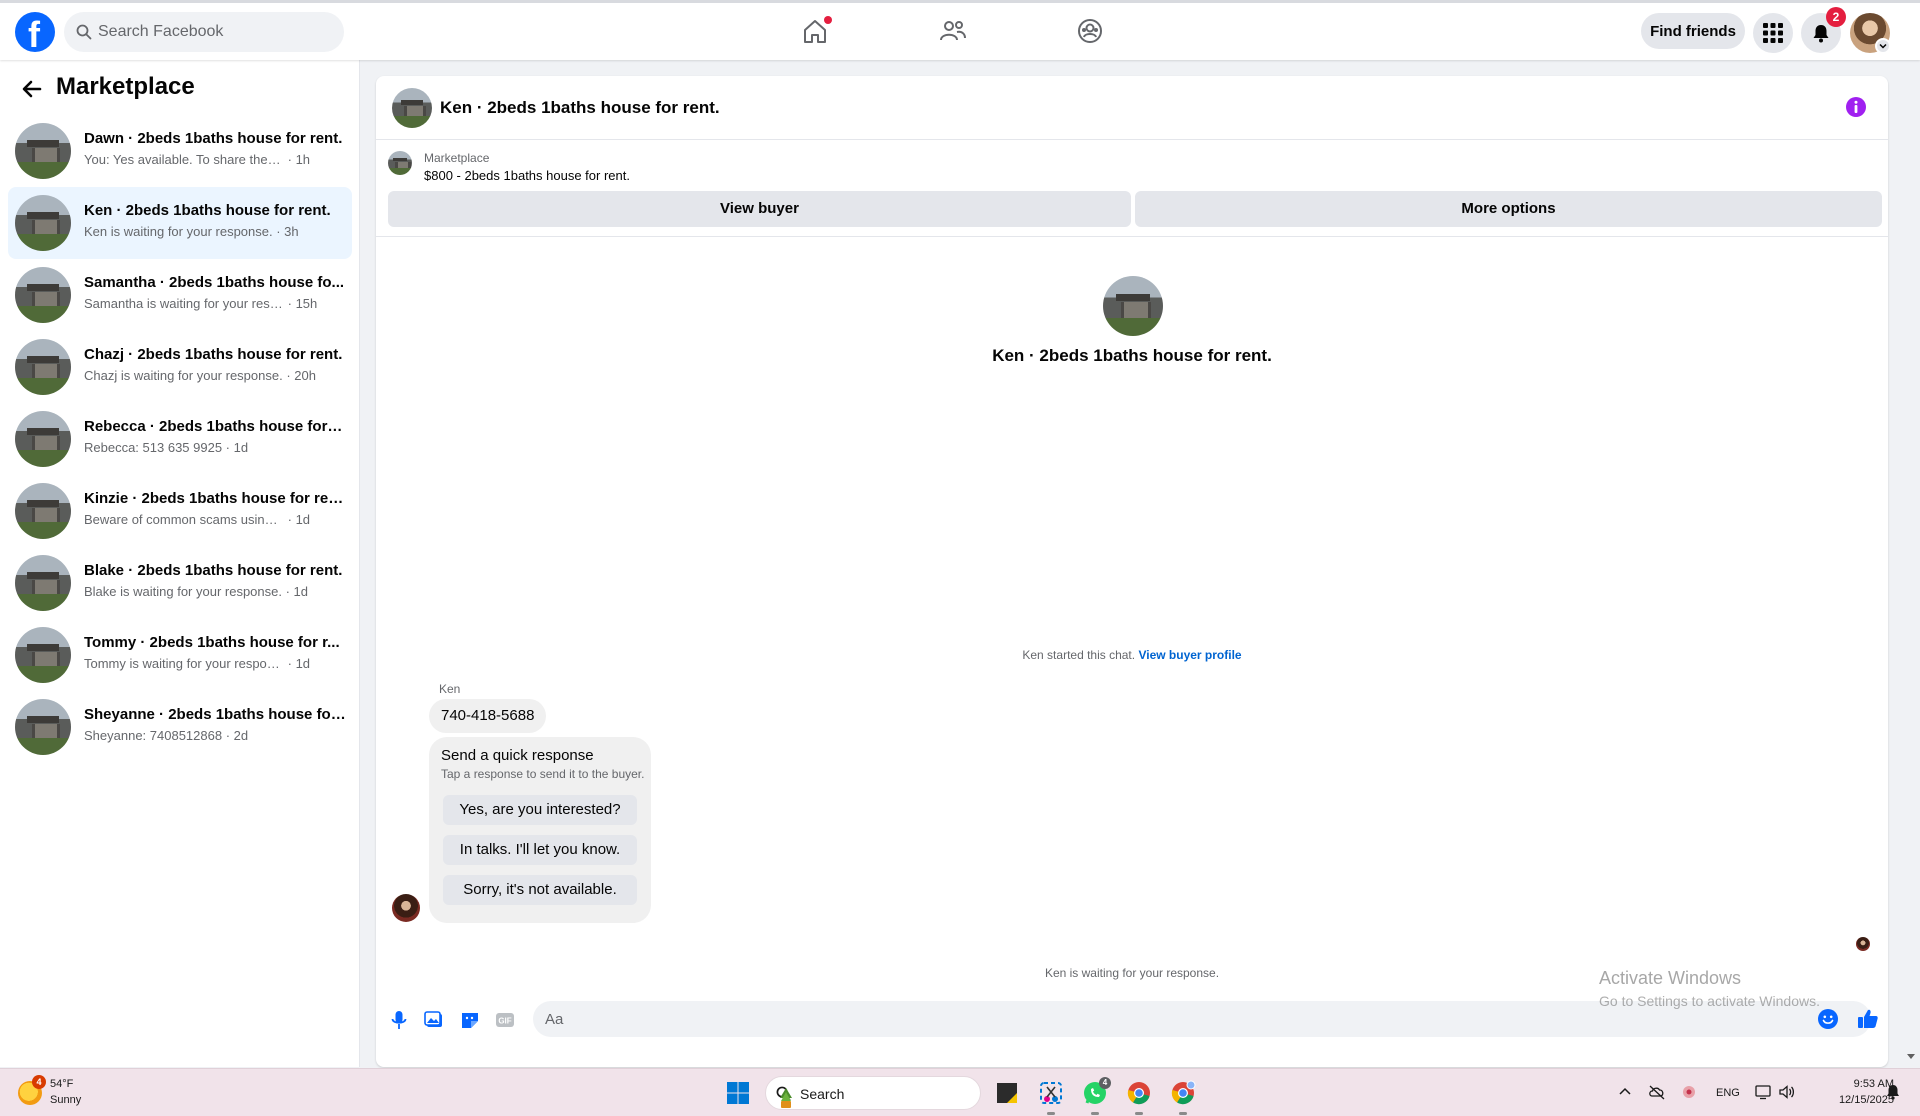 This screenshot has height=1116, width=1920. I want to click on conversation-preview: Ken is waiting for your response. · 3h, so click(191, 231).